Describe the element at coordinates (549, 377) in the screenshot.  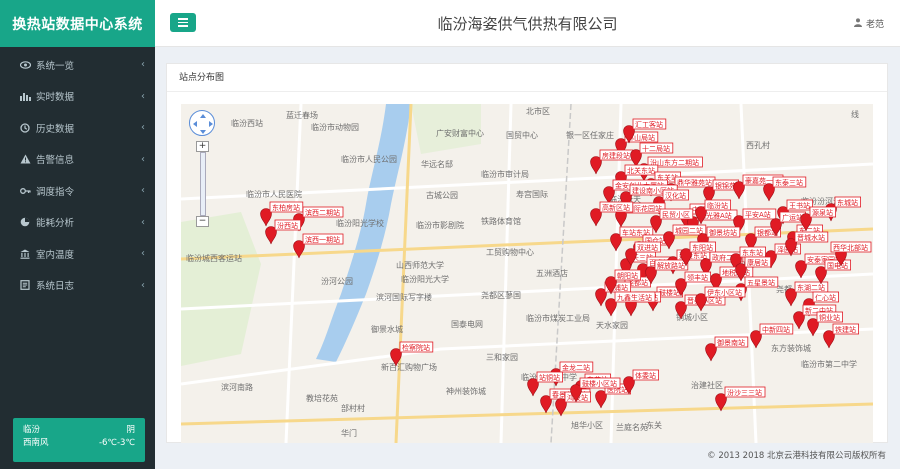
I see `station-label: 站铜站` at that location.